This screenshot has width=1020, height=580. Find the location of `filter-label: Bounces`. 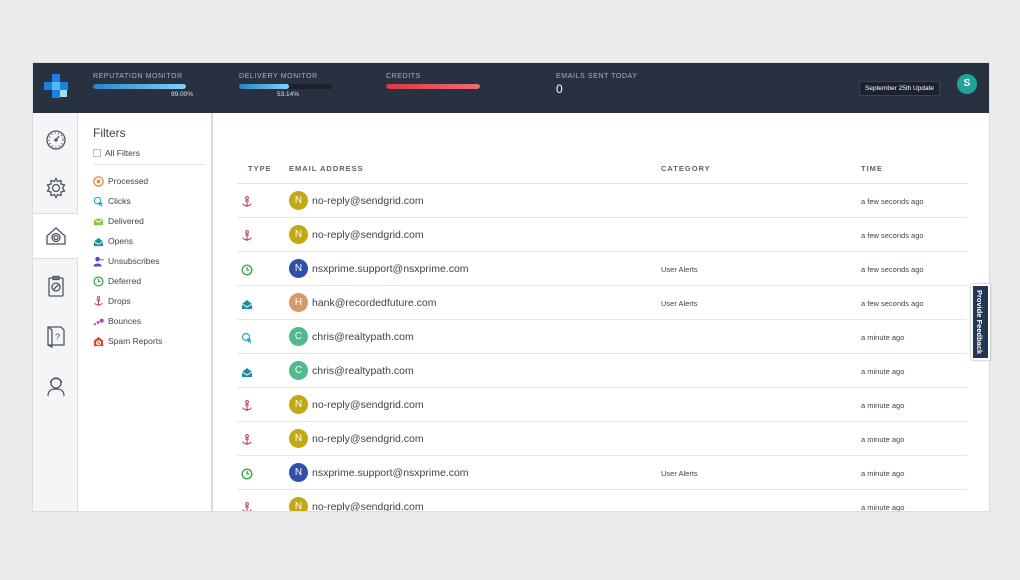

filter-label: Bounces is located at coordinates (125, 321).